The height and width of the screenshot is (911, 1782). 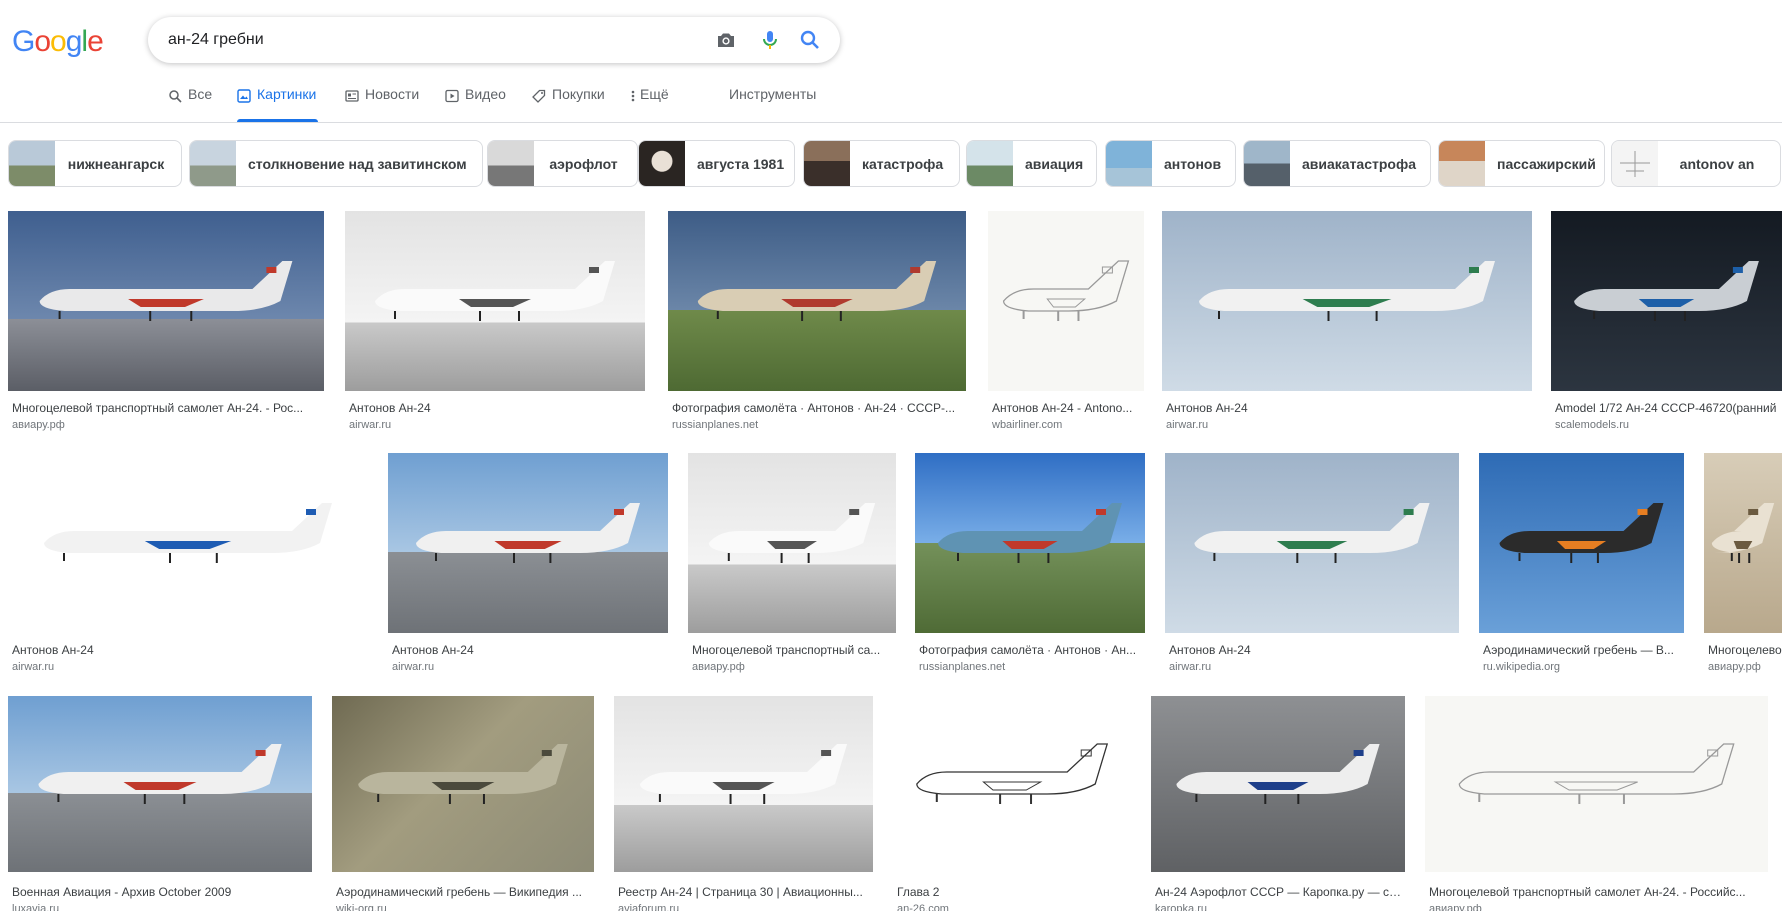 I want to click on tab-images: Картинки, so click(x=278, y=104).